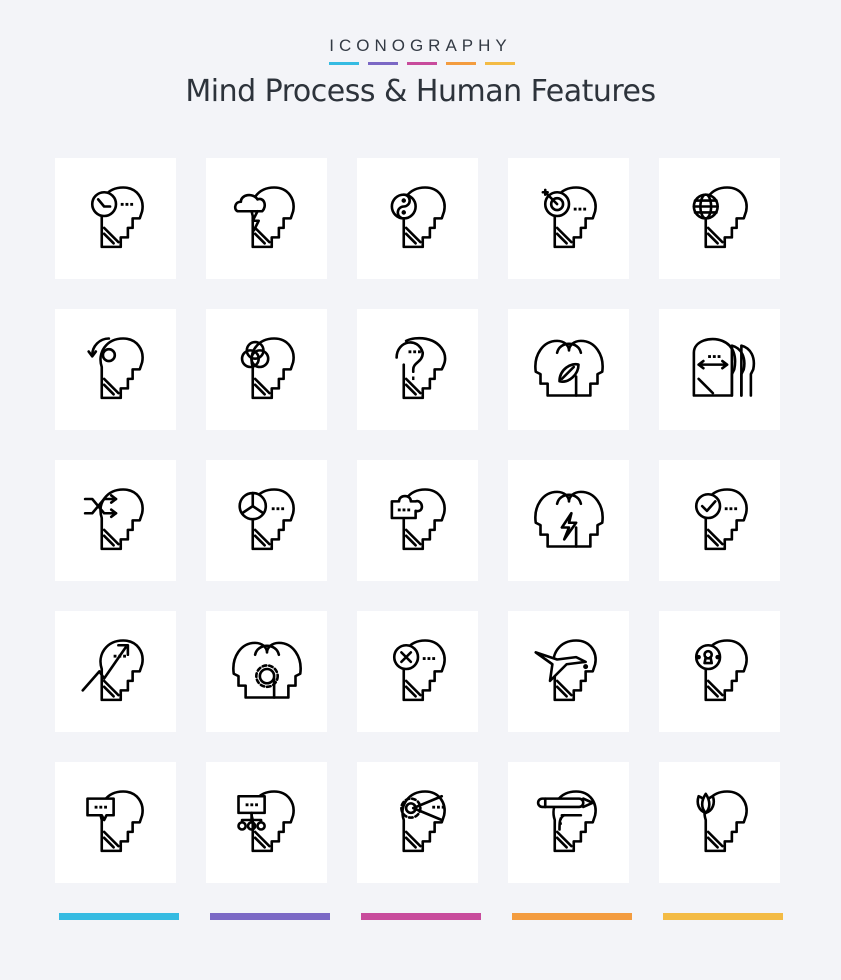 The width and height of the screenshot is (841, 980). I want to click on mind-pie-chart-icon, so click(267, 520).